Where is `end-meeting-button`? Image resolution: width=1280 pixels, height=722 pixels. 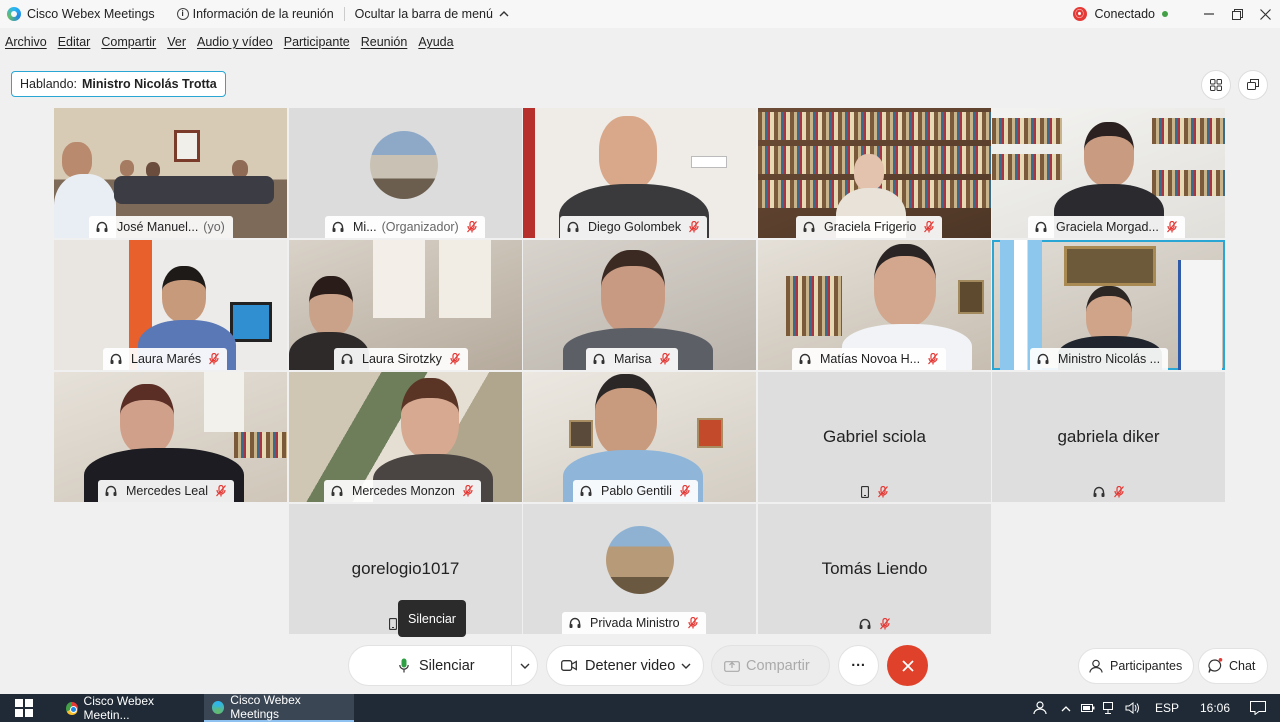
end-meeting-button is located at coordinates (907, 665).